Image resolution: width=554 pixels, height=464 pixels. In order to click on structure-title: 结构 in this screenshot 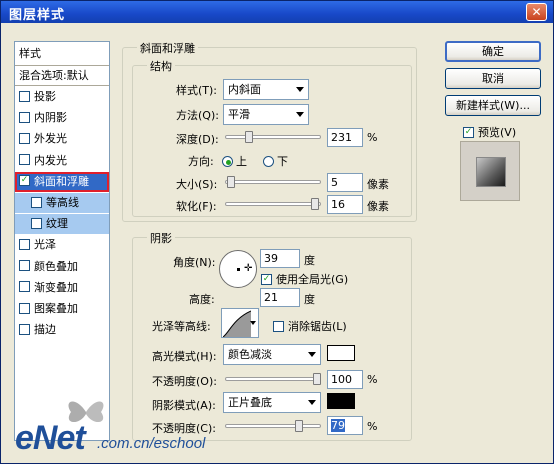, I will do `click(161, 66)`.